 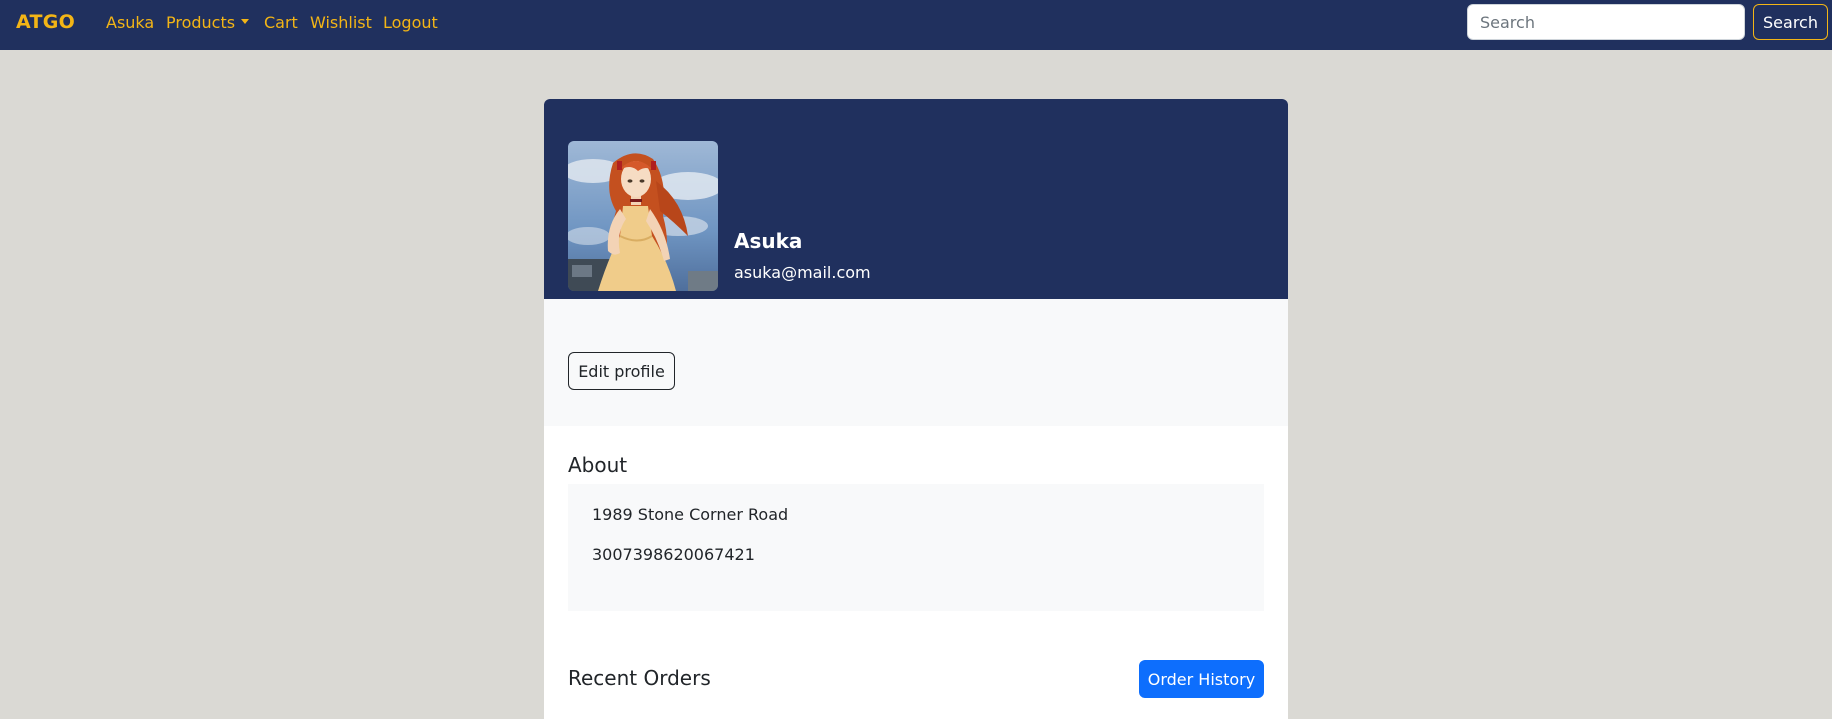 I want to click on recent-orders-heading: Recent Orders, so click(x=639, y=678).